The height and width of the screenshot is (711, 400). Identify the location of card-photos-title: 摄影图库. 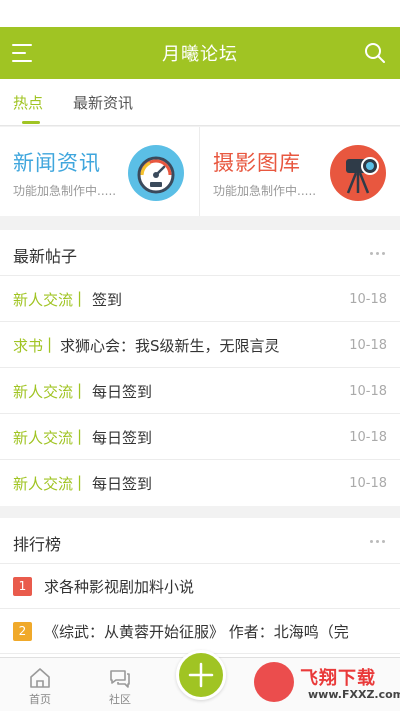
(257, 163).